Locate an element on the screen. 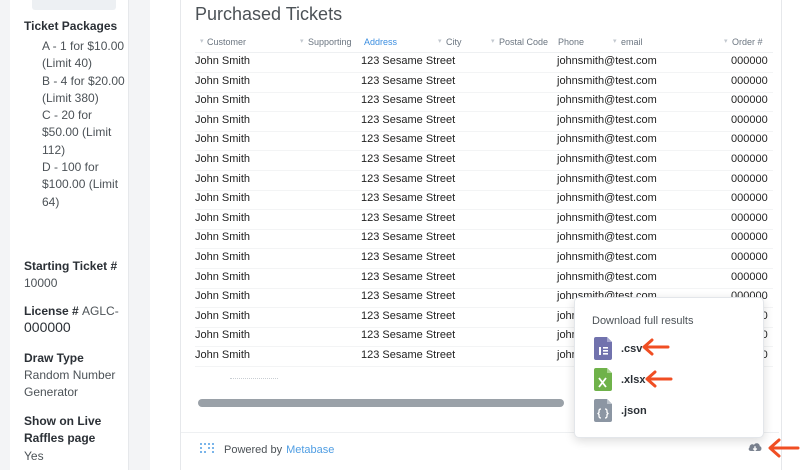 This screenshot has width=803, height=470. column-header-address: Address is located at coordinates (380, 42).